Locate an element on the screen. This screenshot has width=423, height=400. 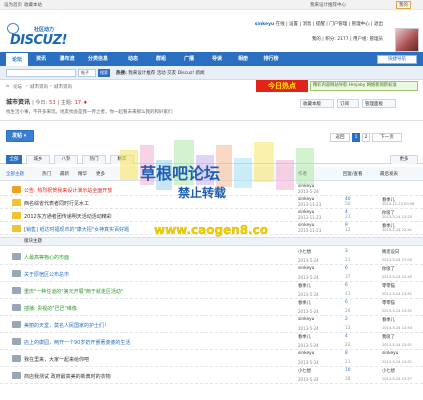
nav-item-groups: 群组 is located at coordinates (161, 59).